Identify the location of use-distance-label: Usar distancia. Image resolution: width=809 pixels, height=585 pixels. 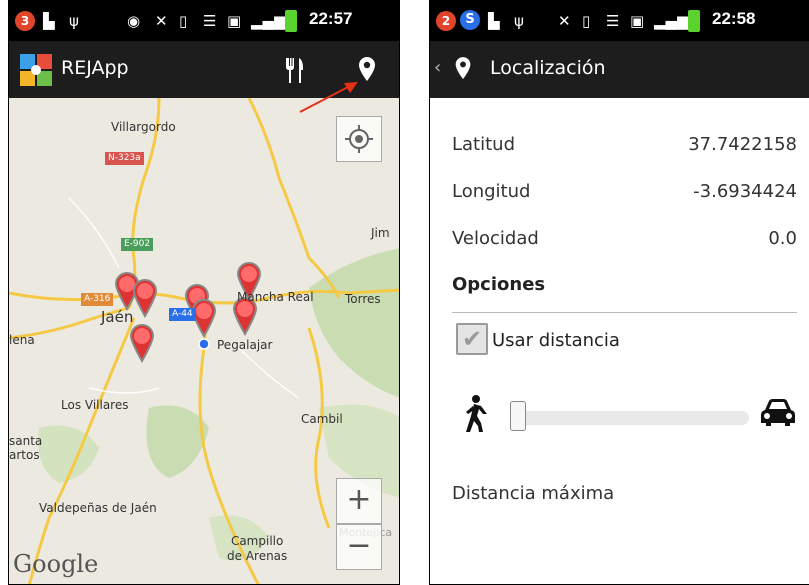
(556, 340).